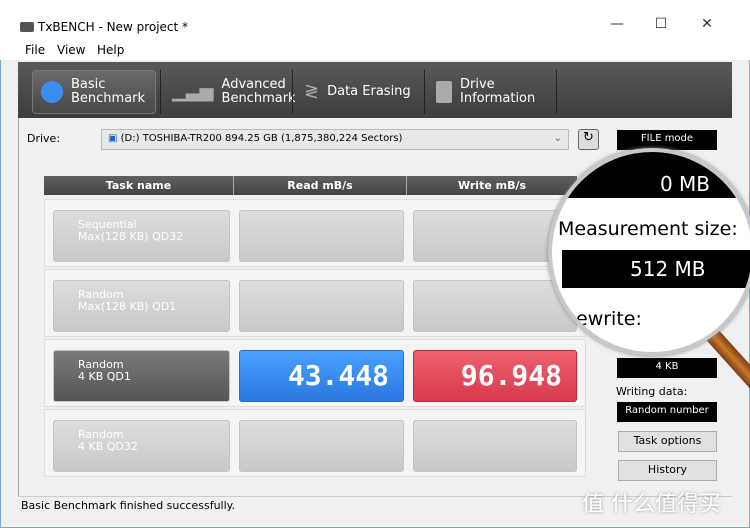 This screenshot has height=528, width=750. What do you see at coordinates (141, 376) in the screenshot?
I see `task-button: Random 4 KB QD1` at bounding box center [141, 376].